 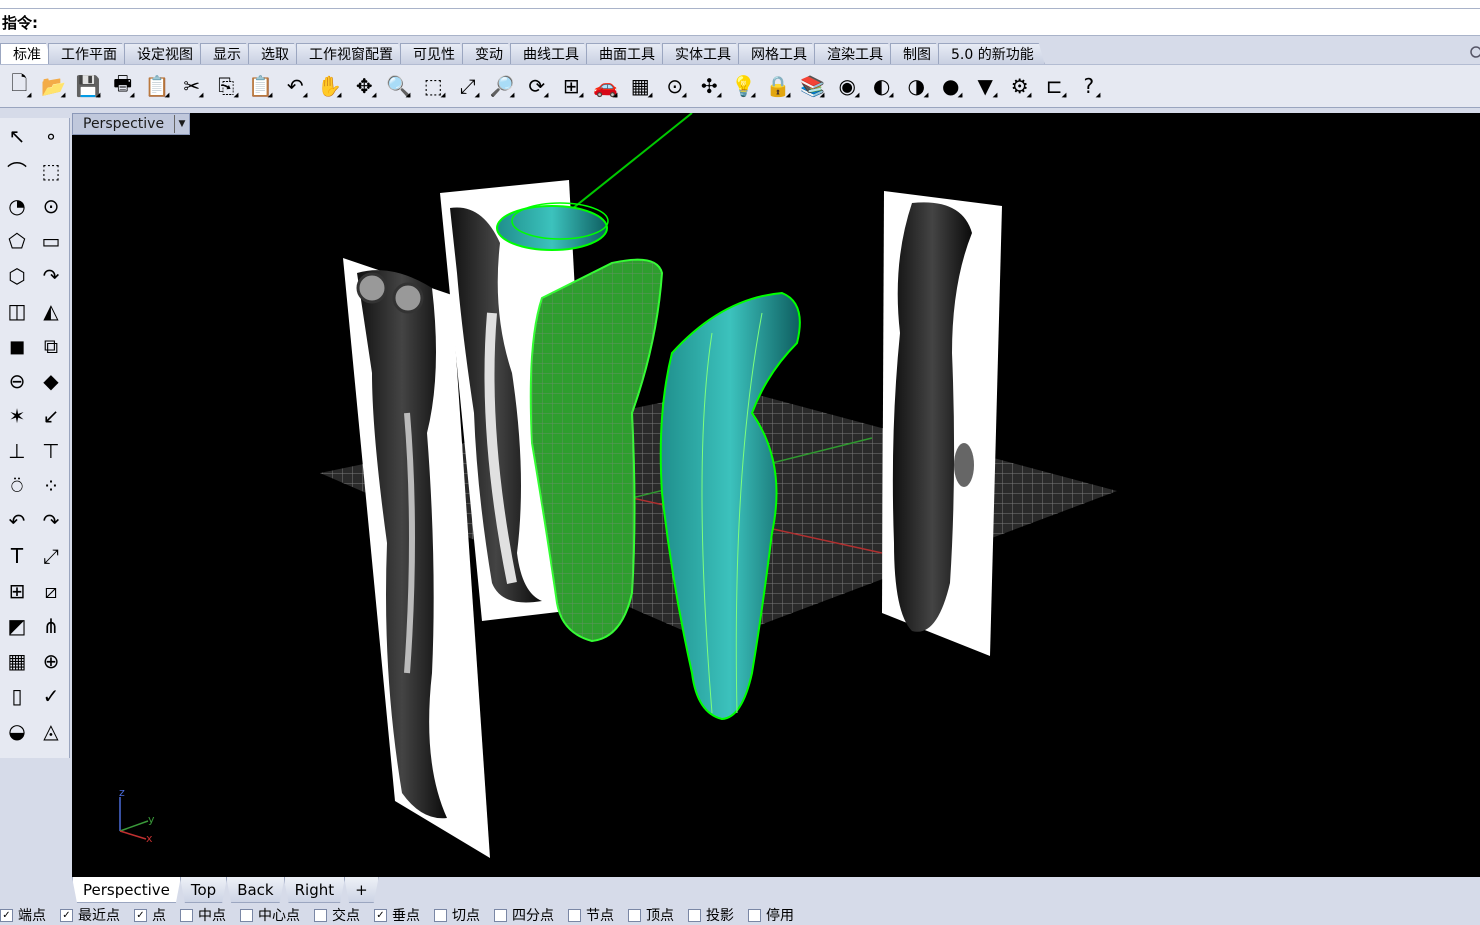 What do you see at coordinates (17, 276) in the screenshot?
I see `left-tool-4-0-icon: ⬡` at bounding box center [17, 276].